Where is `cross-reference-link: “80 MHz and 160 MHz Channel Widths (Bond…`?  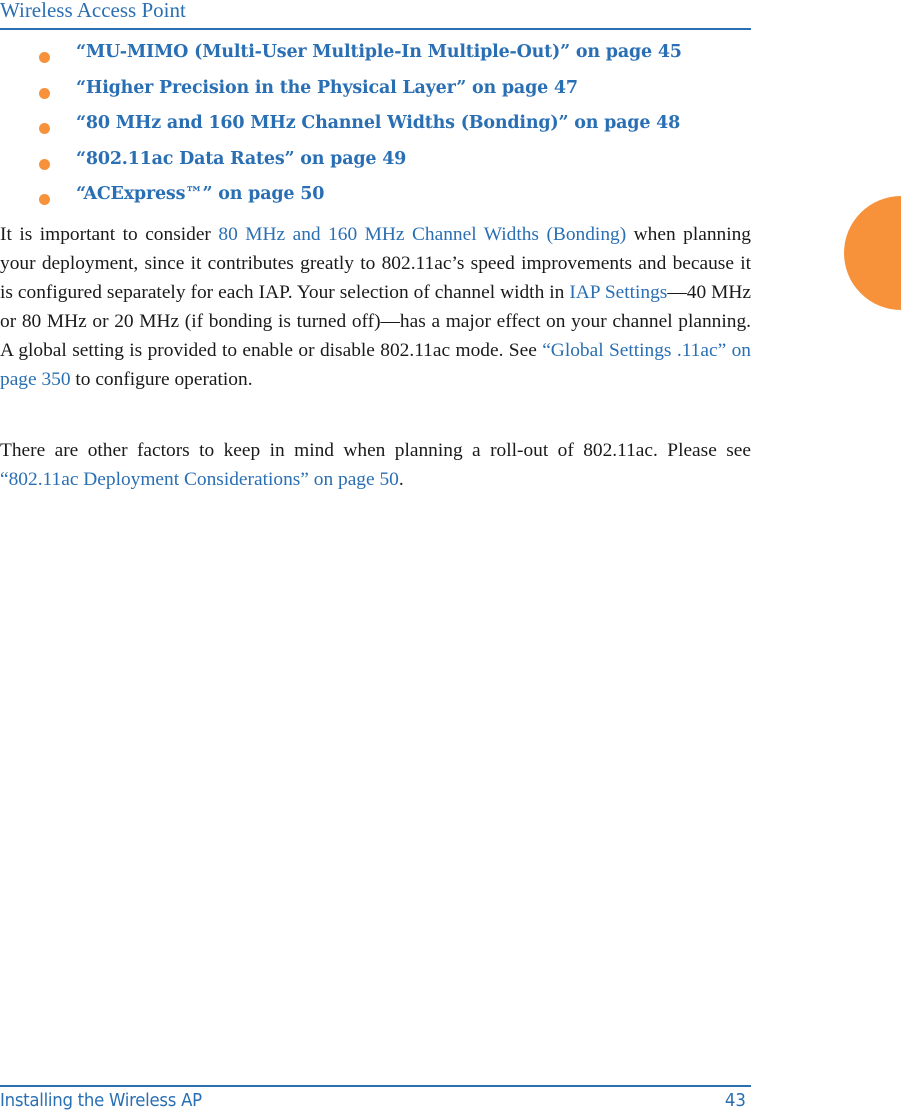
cross-reference-link: “80 MHz and 160 MHz Channel Widths (Bond… is located at coordinates (378, 123).